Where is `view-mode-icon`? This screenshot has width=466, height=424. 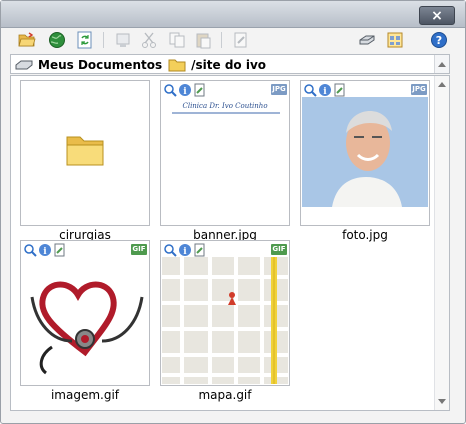
view-mode-icon is located at coordinates (395, 40).